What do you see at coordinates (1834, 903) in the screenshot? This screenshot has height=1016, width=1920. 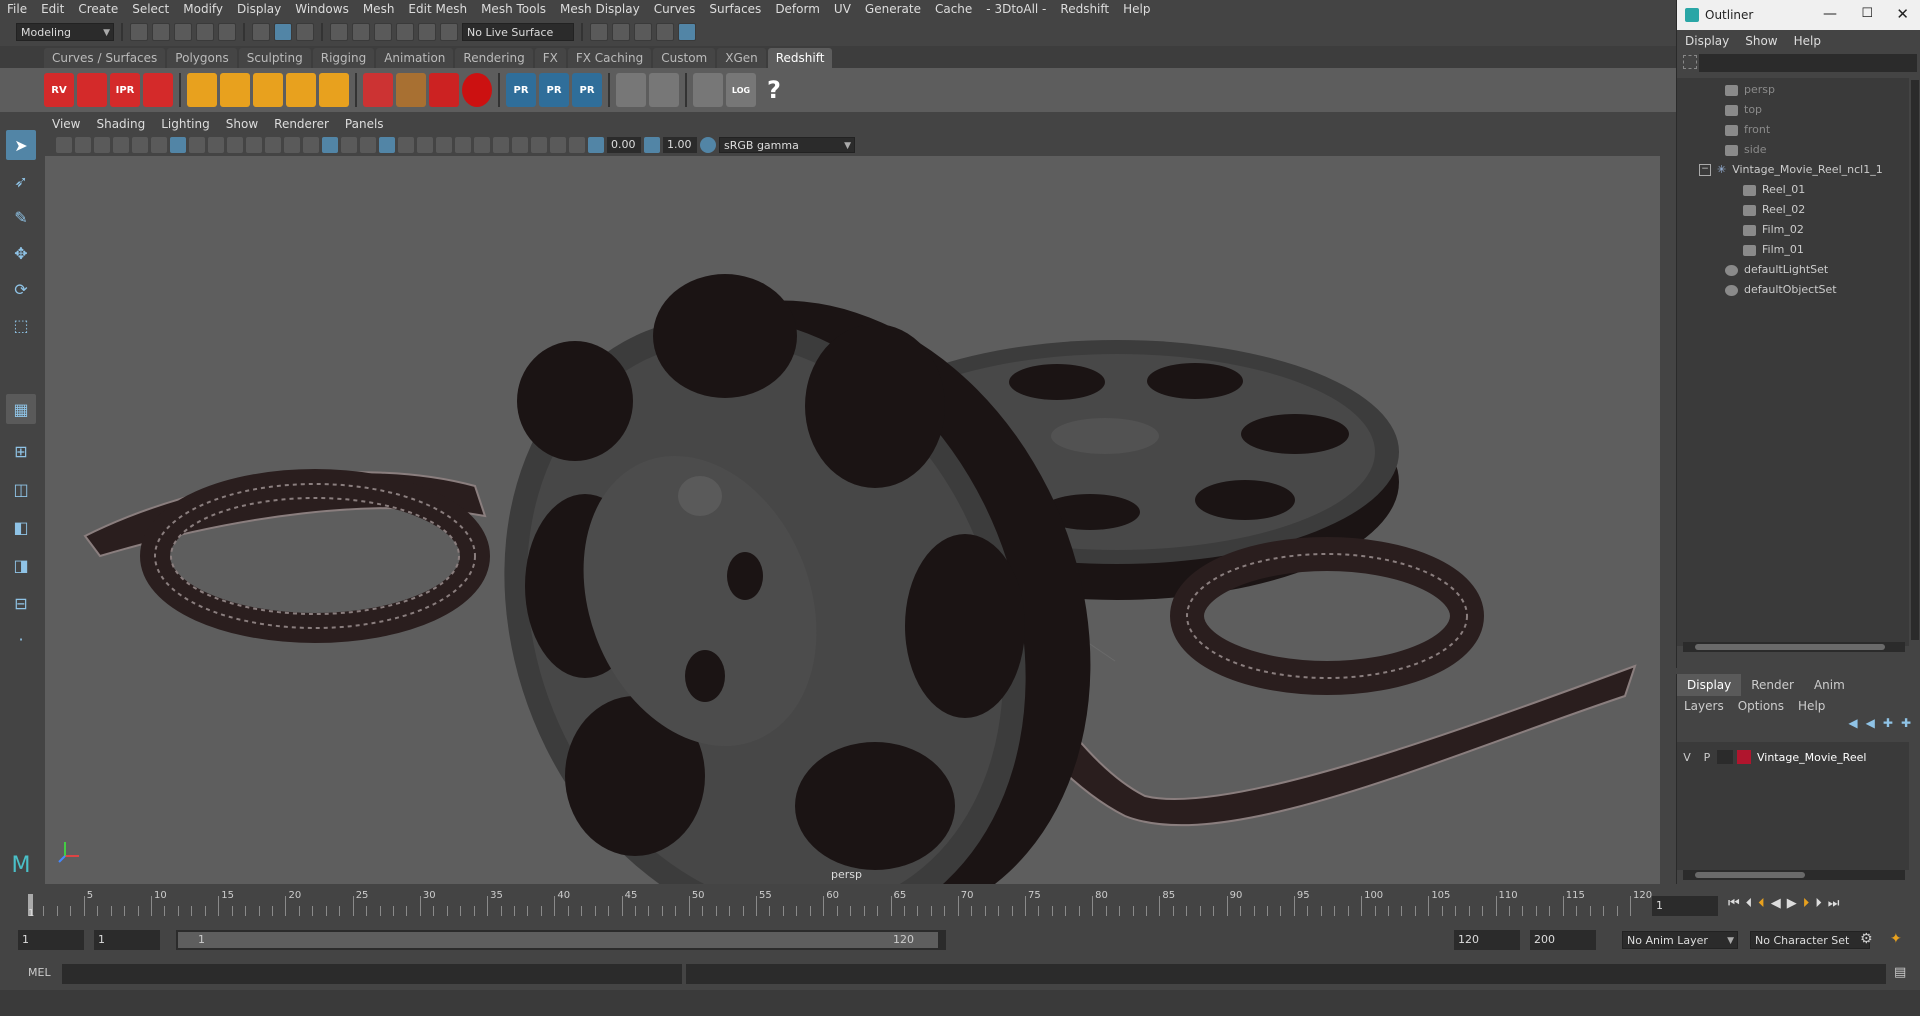 I see `go-to-end-icon: ⏭` at bounding box center [1834, 903].